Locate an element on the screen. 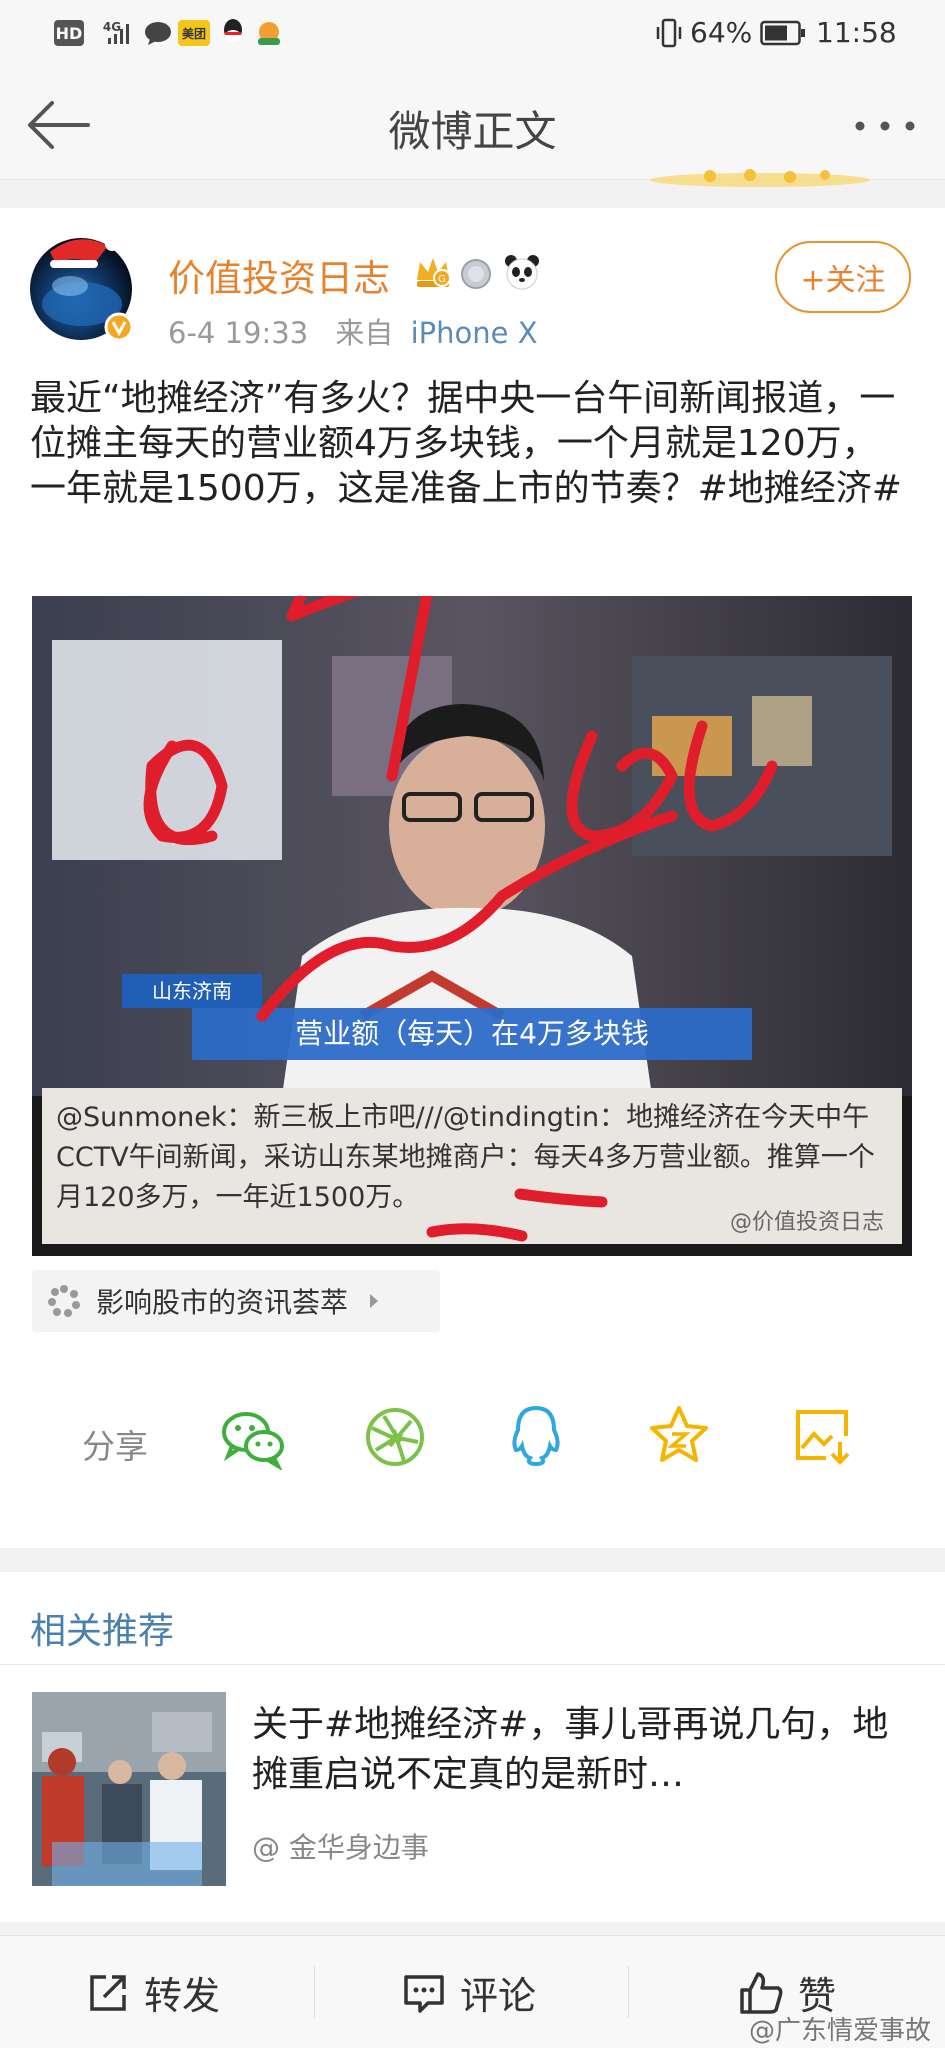 Image resolution: width=945 pixels, height=2048 pixels. qq-icon is located at coordinates (233, 30).